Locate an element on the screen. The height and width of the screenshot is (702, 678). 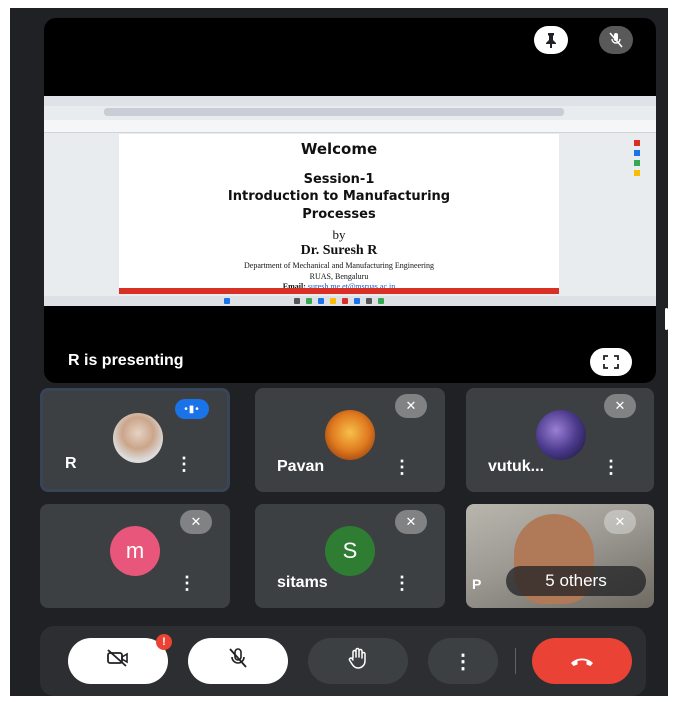
participant-tile-vutuk: ✕ vutuk... ⋮ is located at coordinates (560, 440).